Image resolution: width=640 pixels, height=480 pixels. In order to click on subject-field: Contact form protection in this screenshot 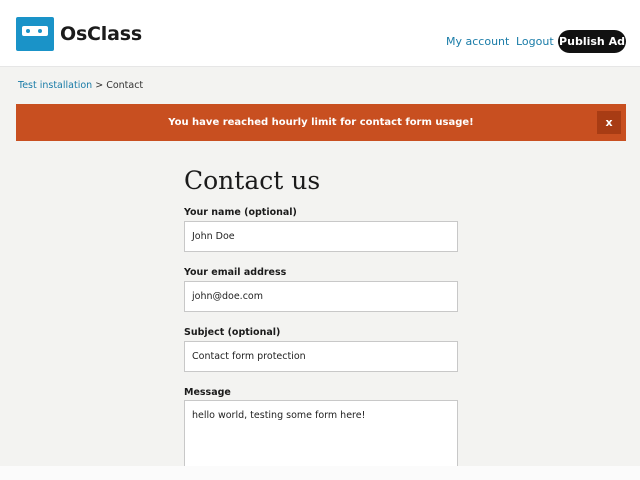, I will do `click(321, 356)`.